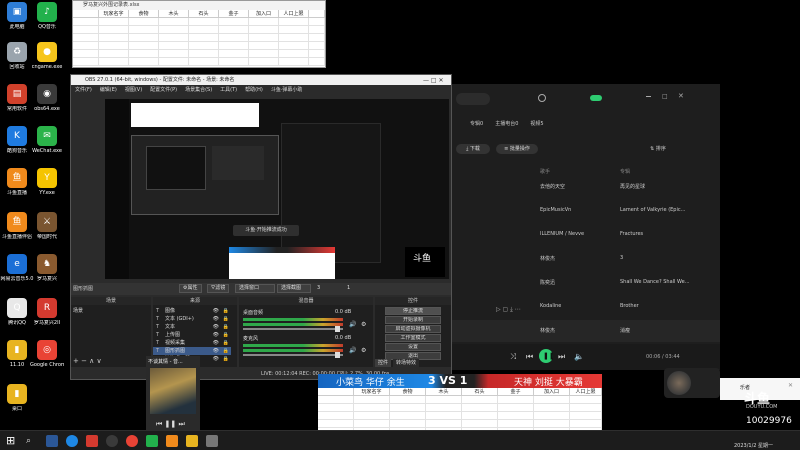 The height and width of the screenshot is (450, 800). I want to click on control-button: 开始录制, so click(413, 320).